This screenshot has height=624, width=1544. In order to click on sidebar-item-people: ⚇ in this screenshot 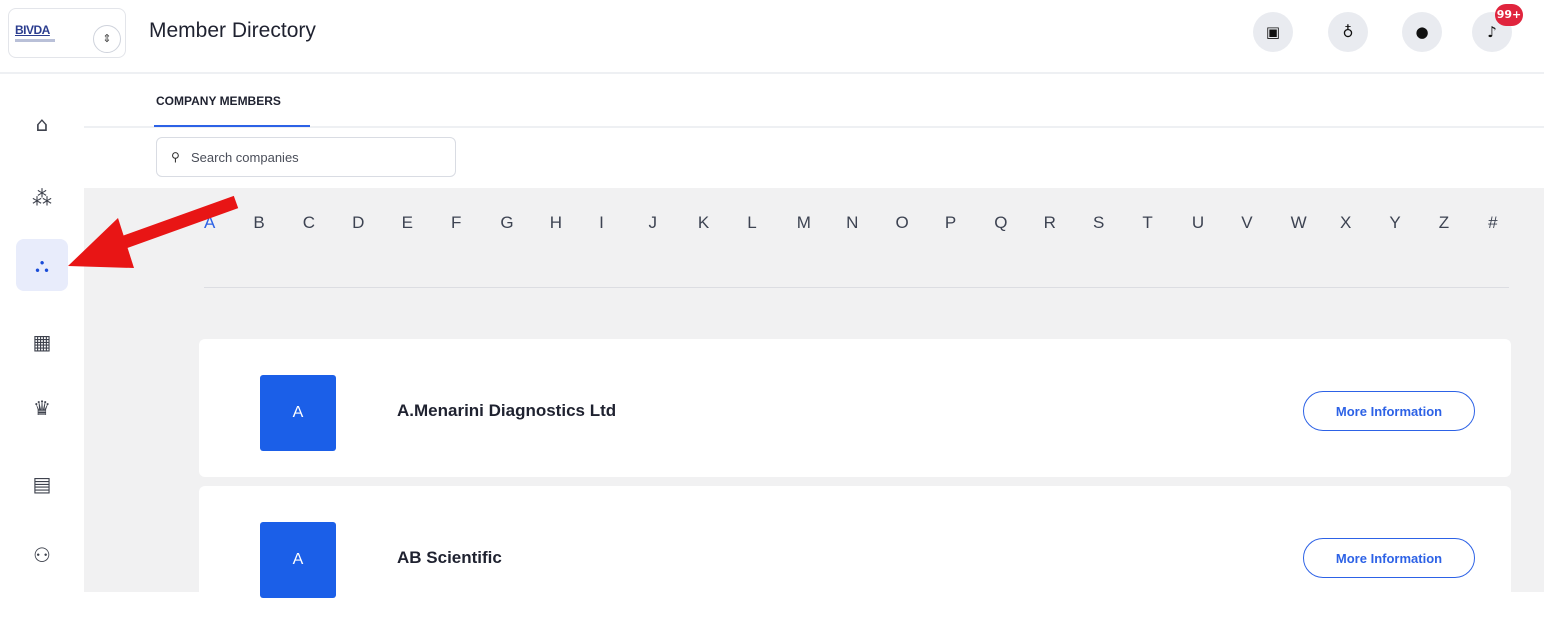, I will do `click(42, 555)`.